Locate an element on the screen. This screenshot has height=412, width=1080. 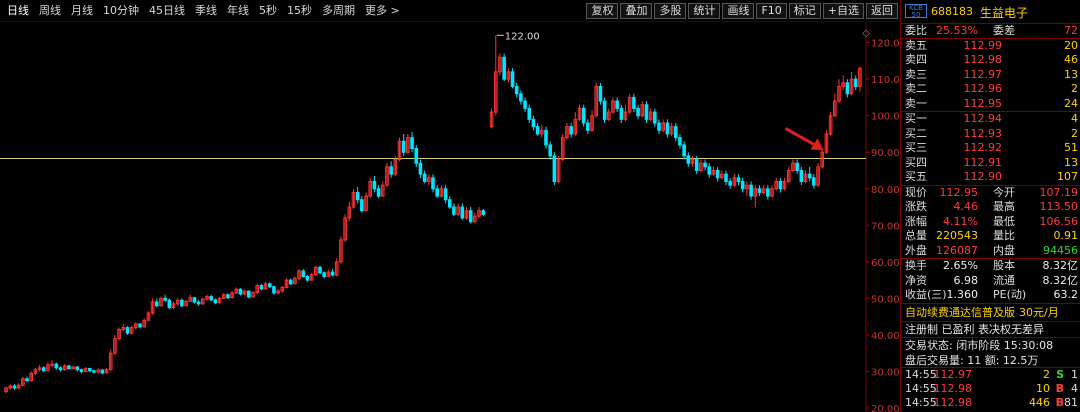
order-level-row: 卖四 112.98 46 is located at coordinates (990, 60).